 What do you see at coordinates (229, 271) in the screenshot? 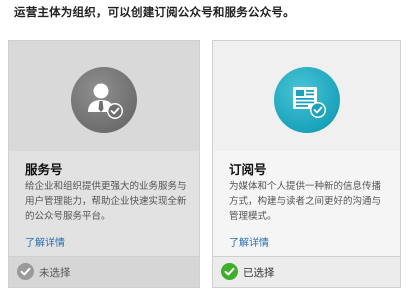
I see `selected-check-icon` at bounding box center [229, 271].